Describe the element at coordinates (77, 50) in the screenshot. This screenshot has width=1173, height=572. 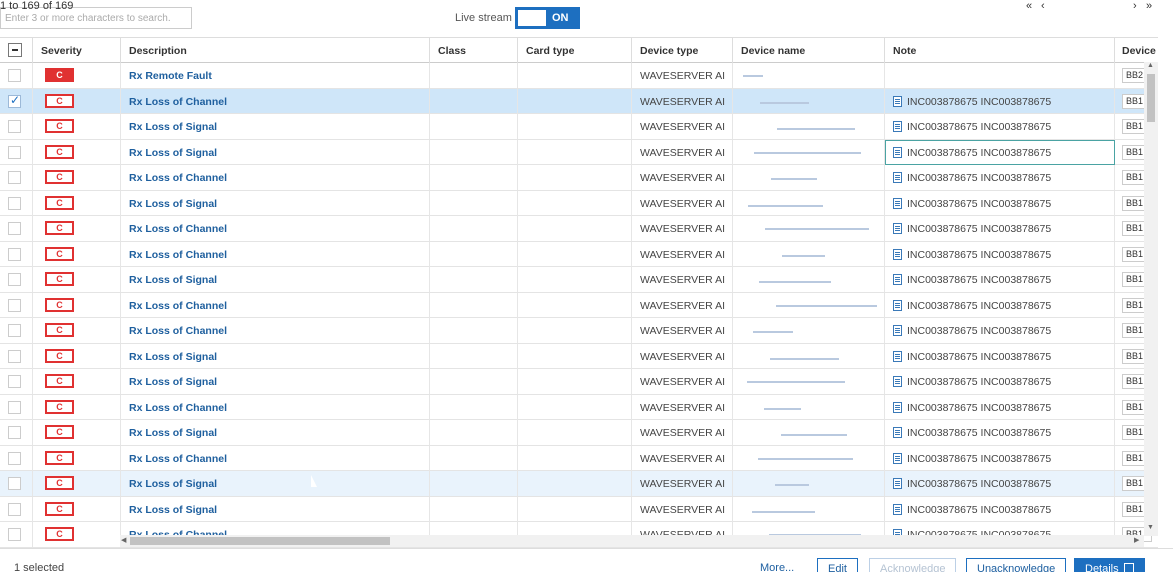
I see `column-header-severity: Severity` at that location.